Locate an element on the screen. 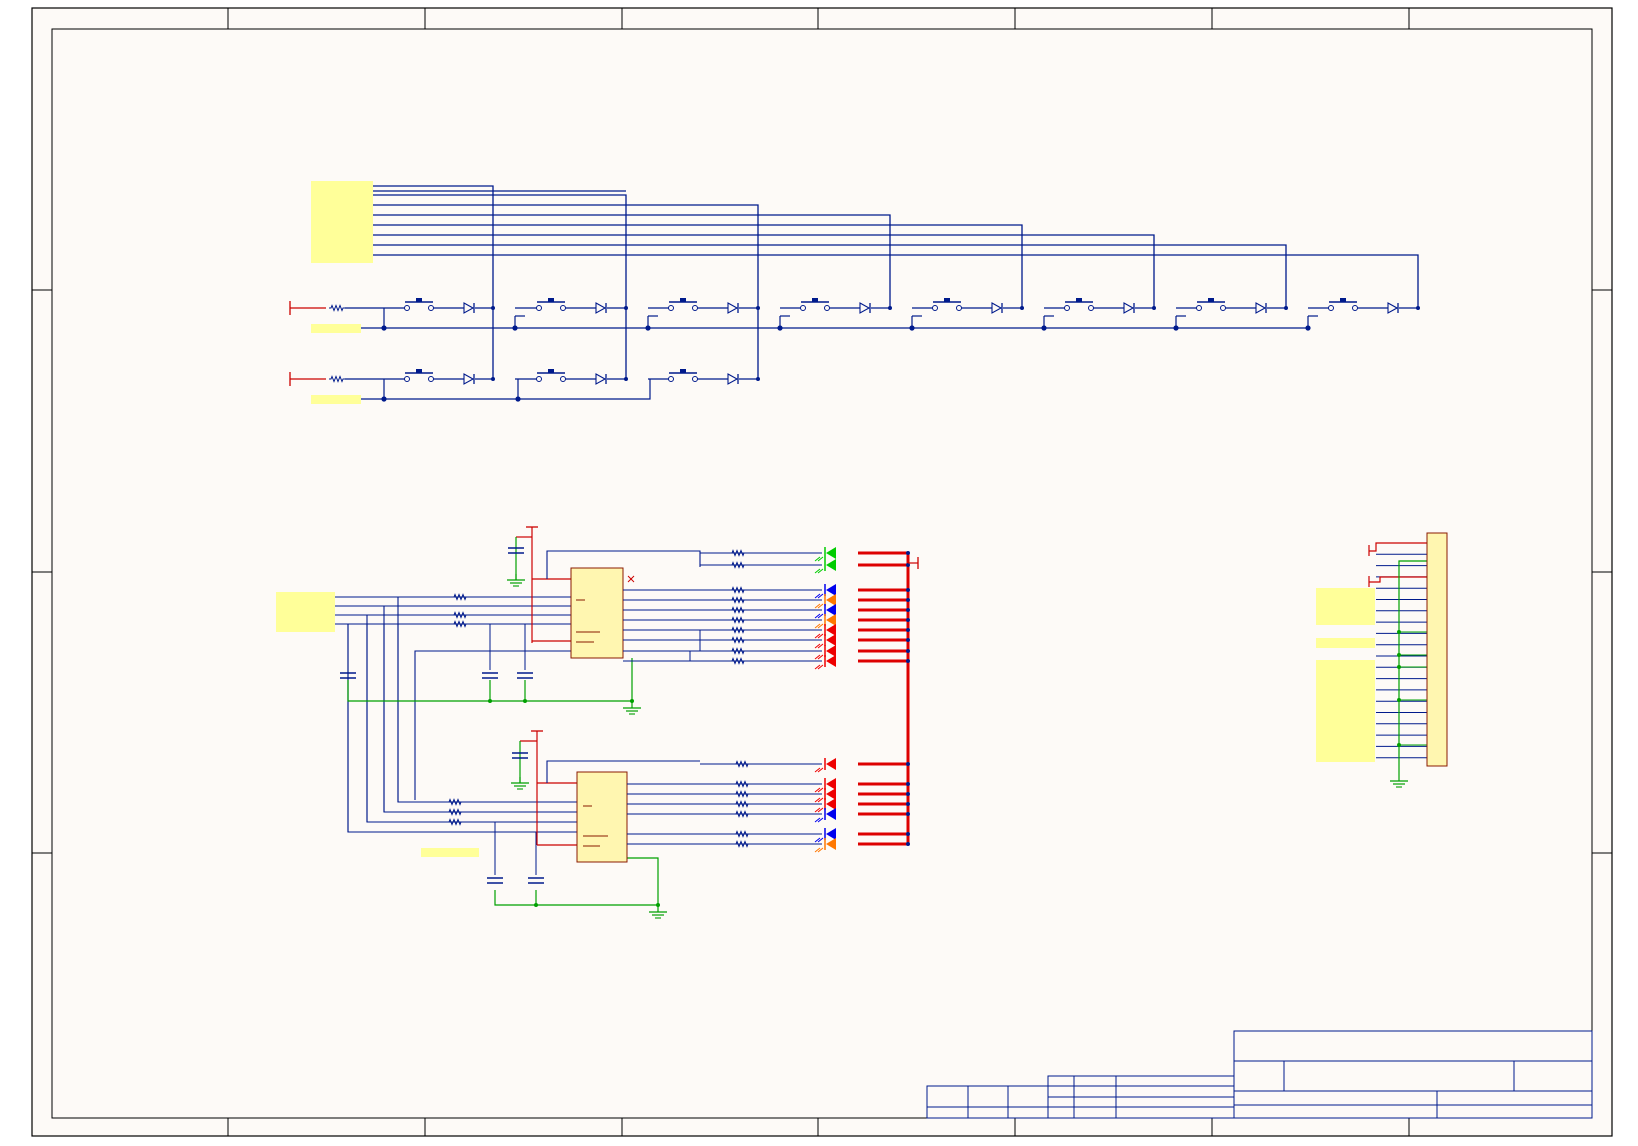 This screenshot has height=1146, width=1638. column-port-block is located at coordinates (342, 222).